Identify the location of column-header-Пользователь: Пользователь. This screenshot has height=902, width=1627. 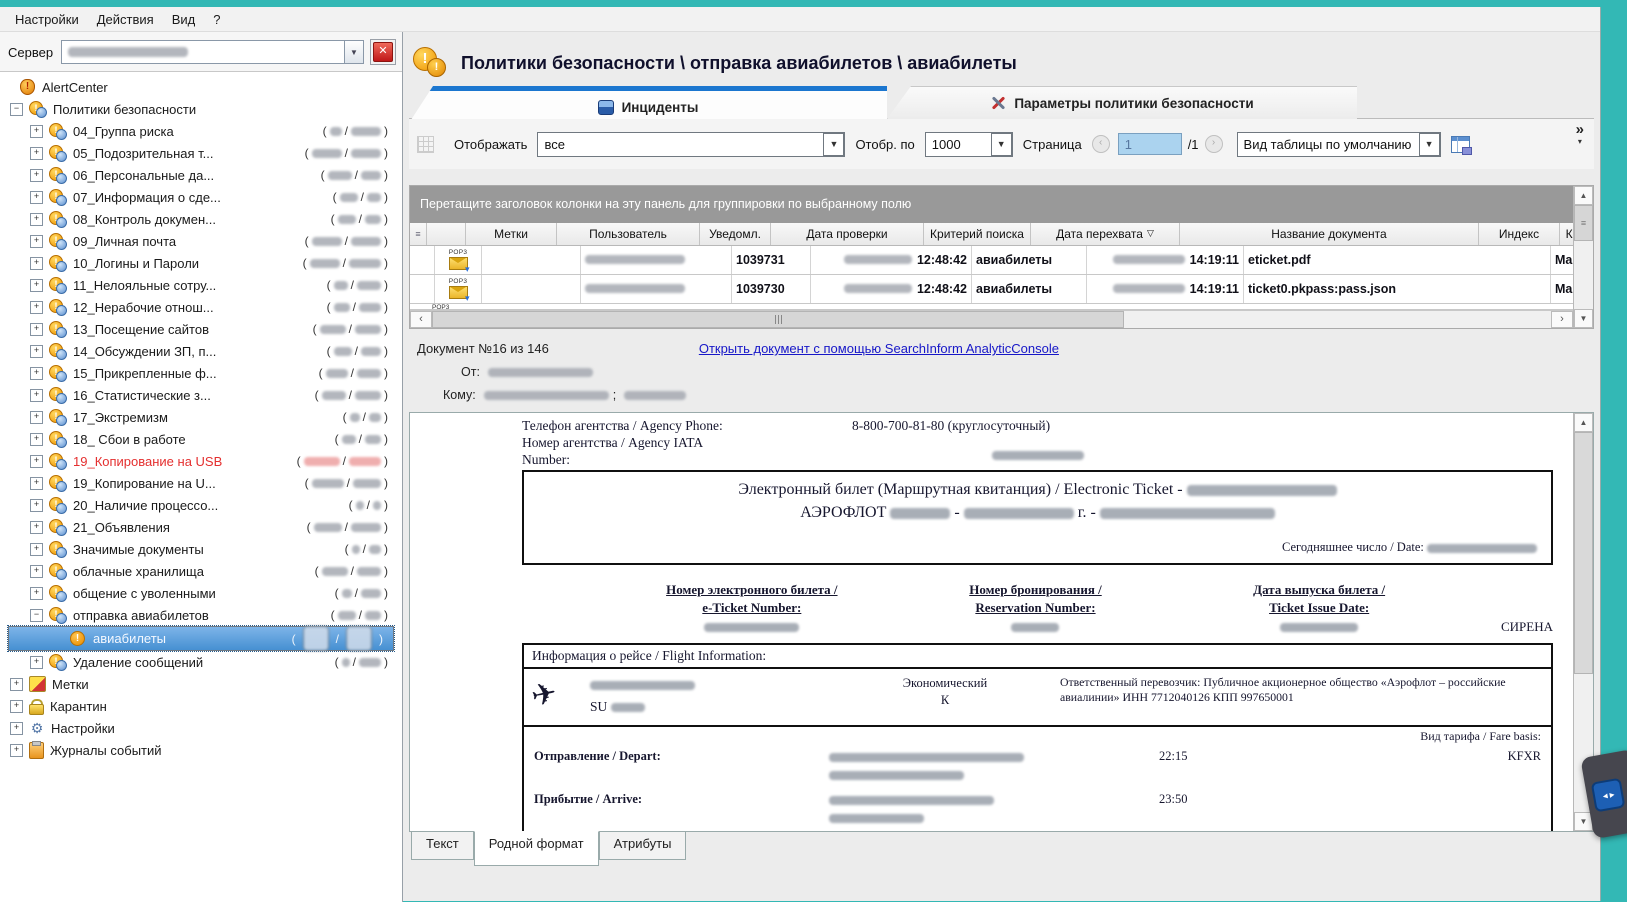
(628, 233).